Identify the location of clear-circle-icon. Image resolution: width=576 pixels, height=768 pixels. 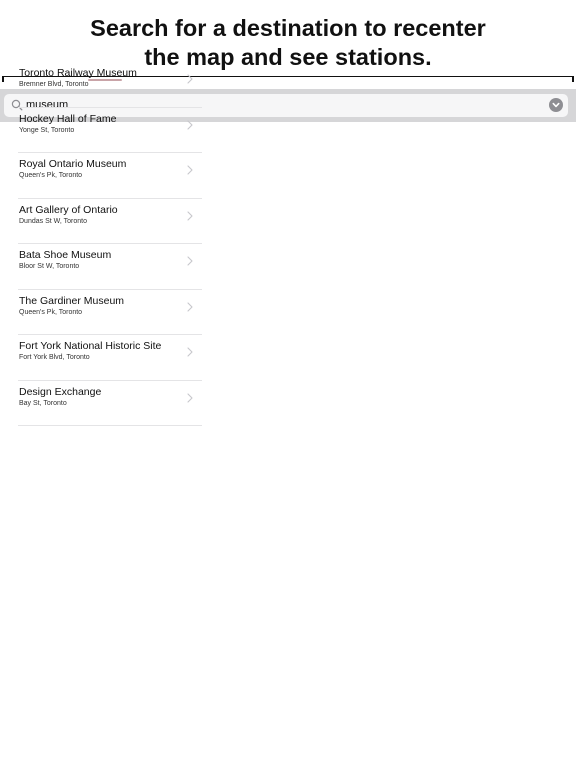
(556, 105).